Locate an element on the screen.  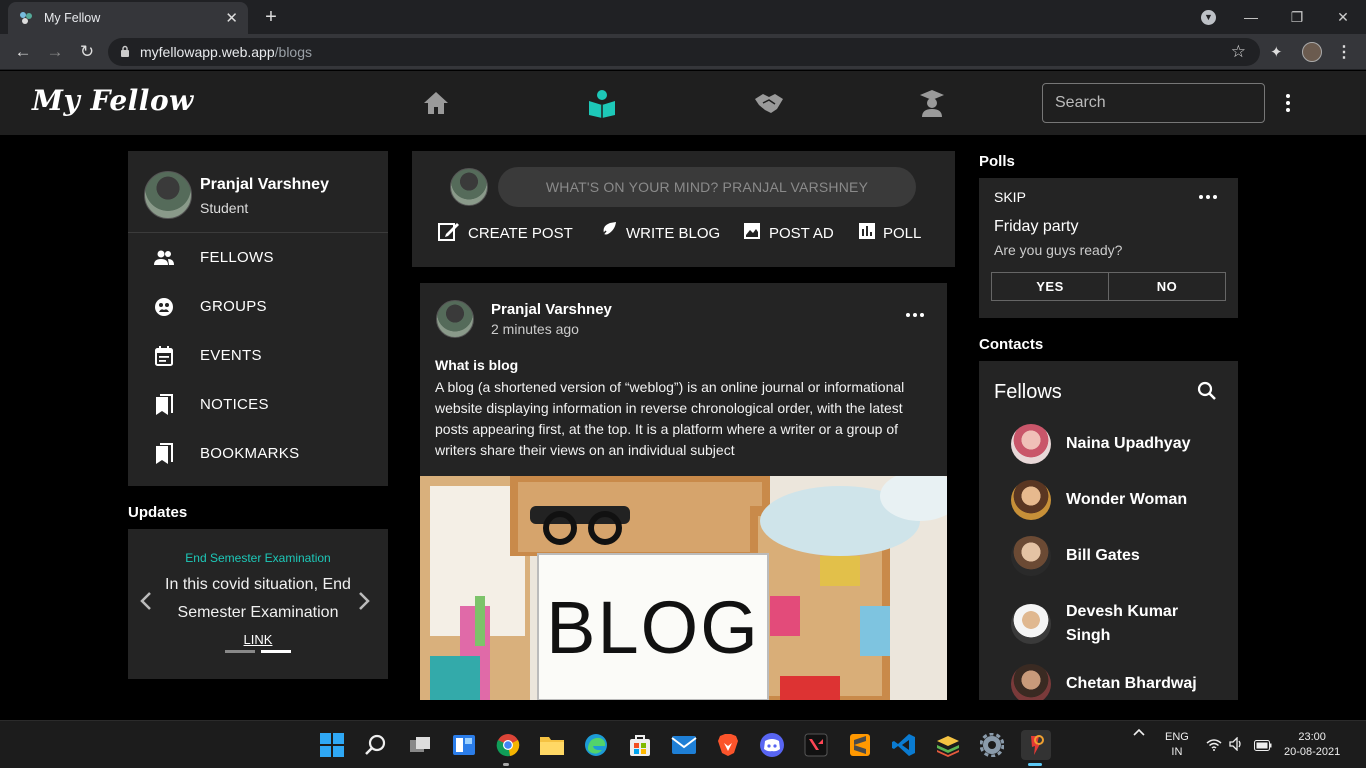
sidebar-item-bookmarks: BOOKMARKS is located at coordinates (258, 453).